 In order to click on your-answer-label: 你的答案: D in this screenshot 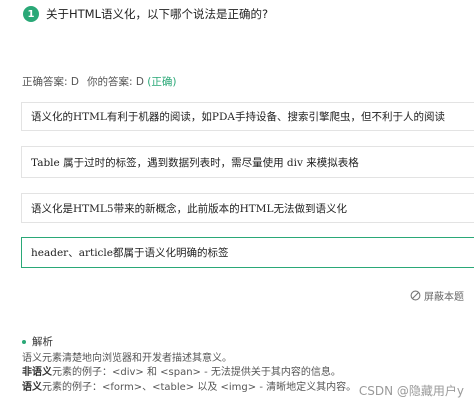, I will do `click(115, 82)`.